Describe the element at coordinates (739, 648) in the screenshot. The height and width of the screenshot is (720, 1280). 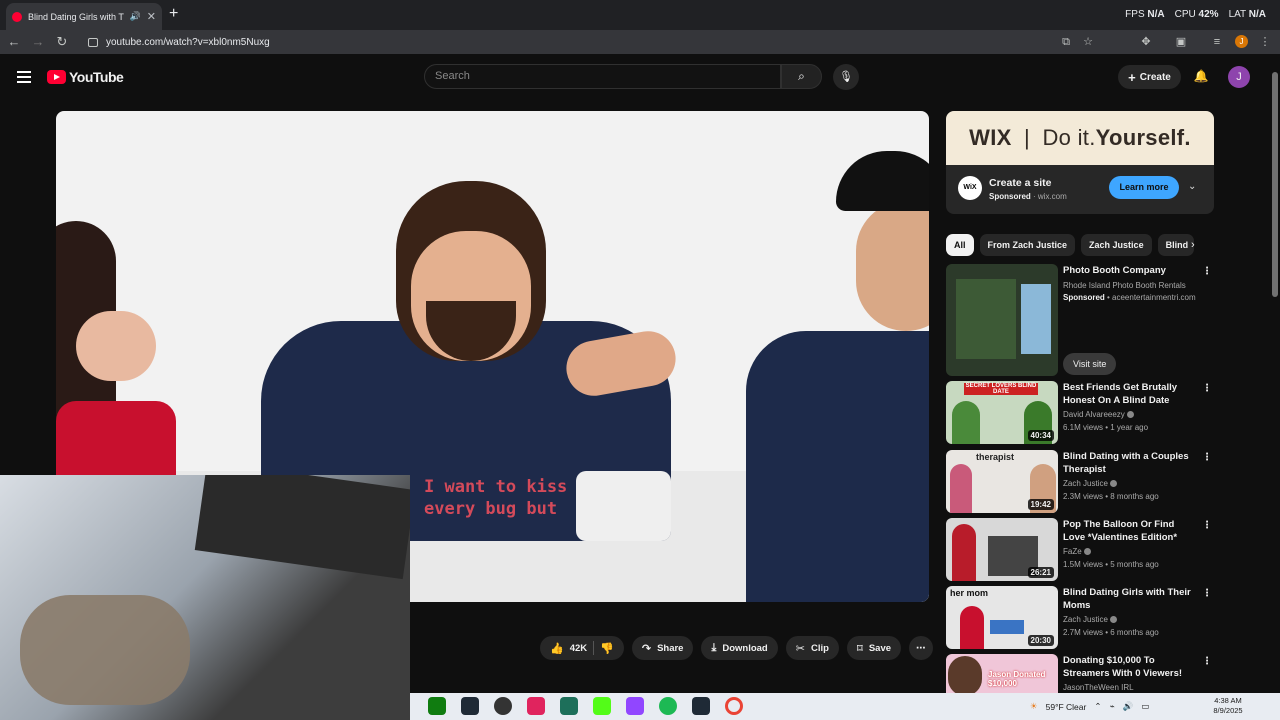
I see `download-button: ⤓ Download` at that location.